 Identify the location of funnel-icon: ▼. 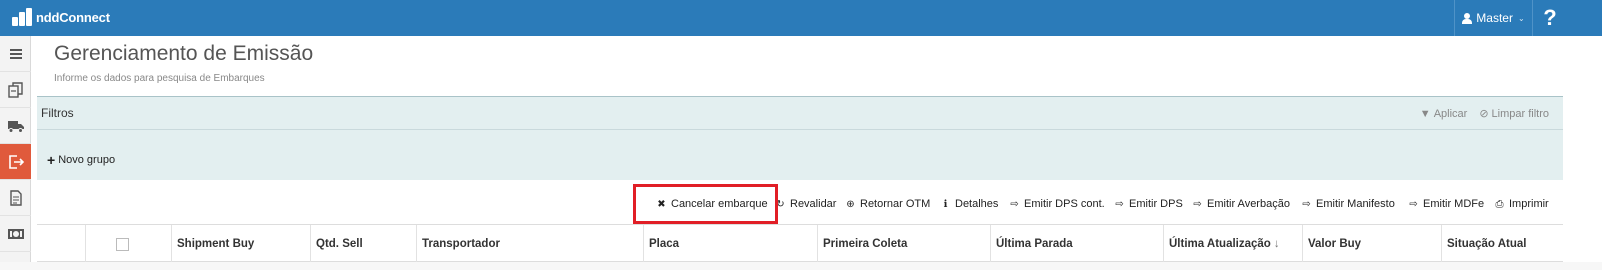
(1425, 113).